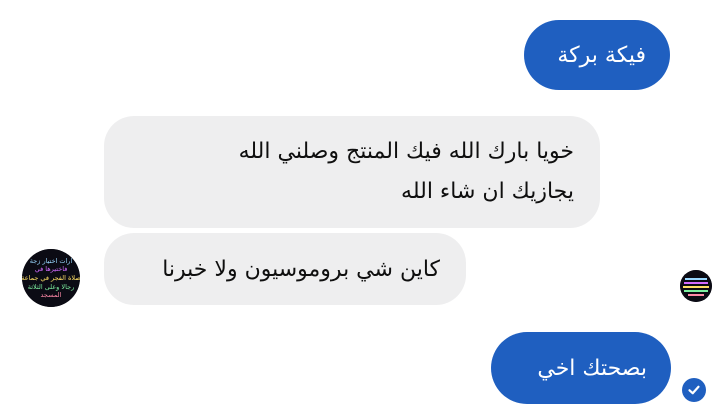  Describe the element at coordinates (301, 269) in the screenshot. I see `message-text: كاين شي بروموسيون ولا خبرنا` at that location.